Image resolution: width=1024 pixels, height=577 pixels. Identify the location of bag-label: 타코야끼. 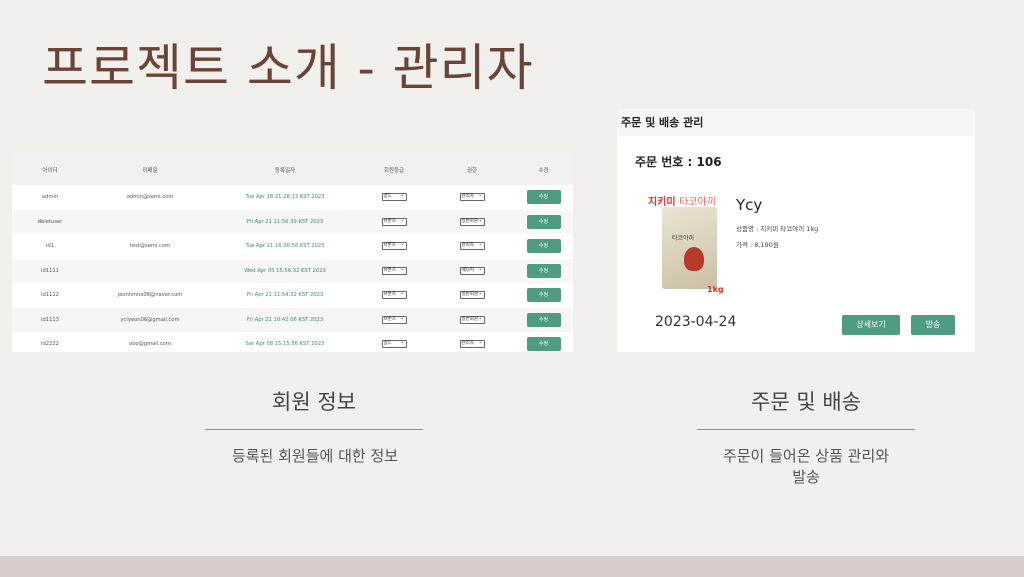
(683, 238).